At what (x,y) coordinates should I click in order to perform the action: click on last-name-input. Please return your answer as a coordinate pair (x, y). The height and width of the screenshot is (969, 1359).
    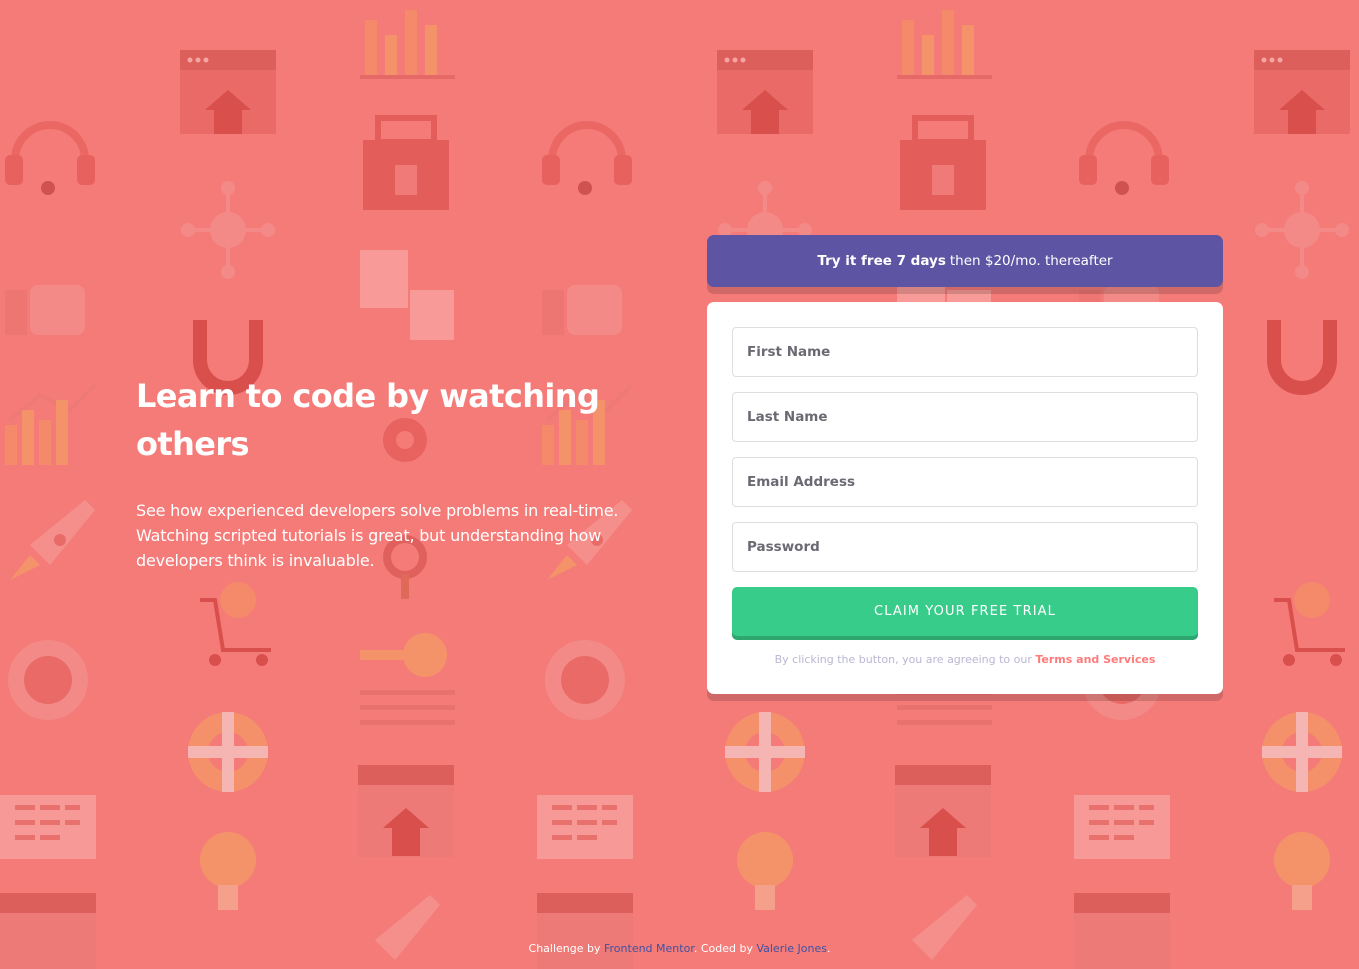
    Looking at the image, I should click on (965, 417).